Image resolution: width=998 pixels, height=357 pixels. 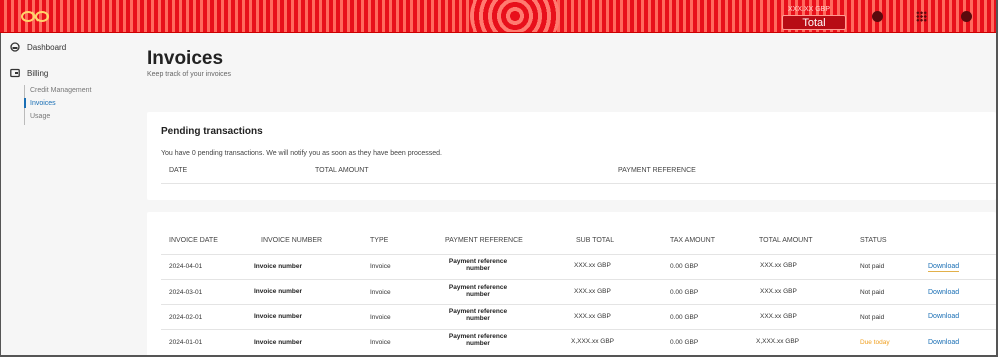 I want to click on invoice-date: 2024-04-01, so click(x=186, y=266).